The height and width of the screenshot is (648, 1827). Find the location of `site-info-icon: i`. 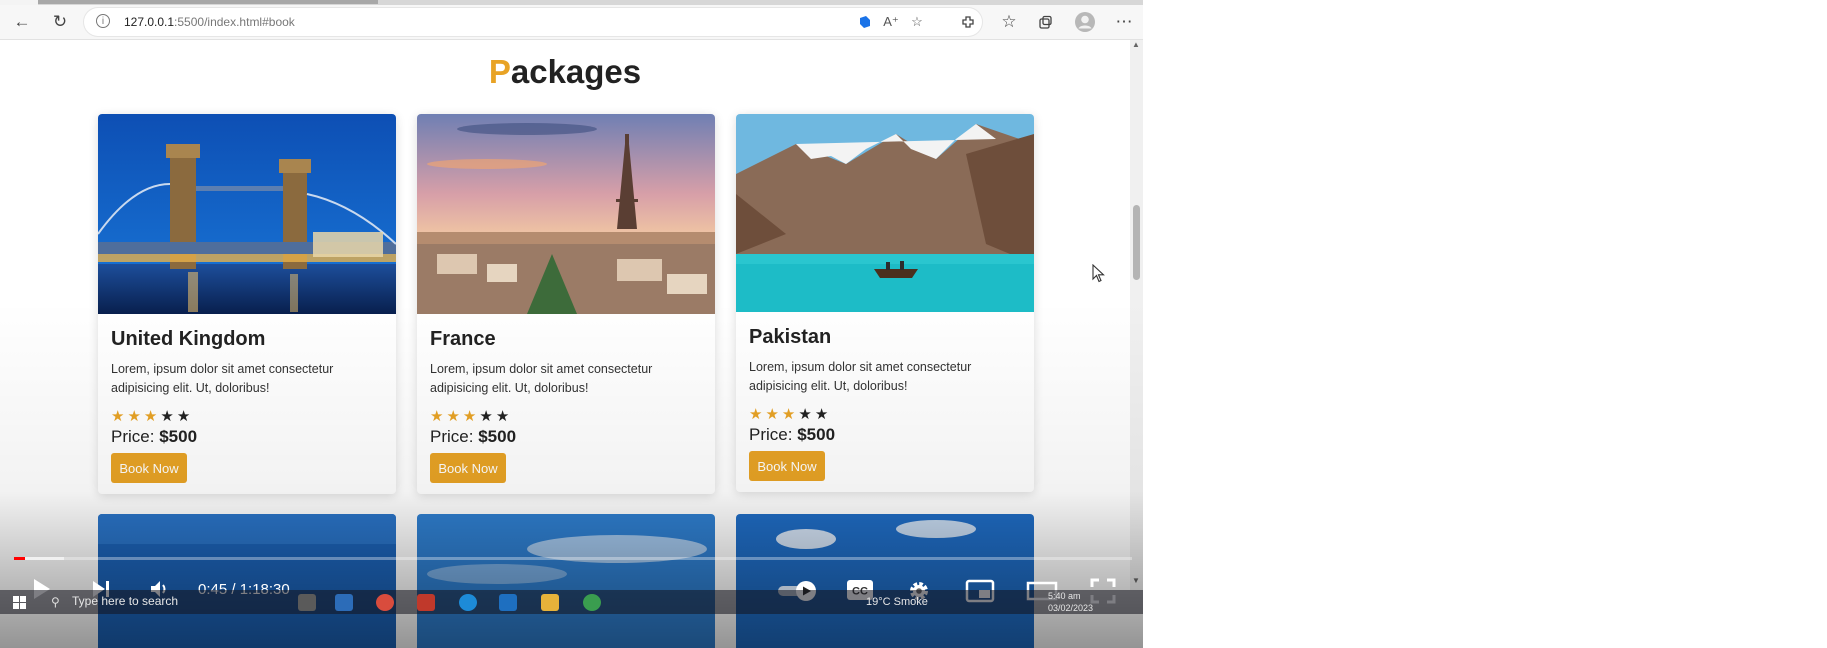

site-info-icon: i is located at coordinates (103, 21).